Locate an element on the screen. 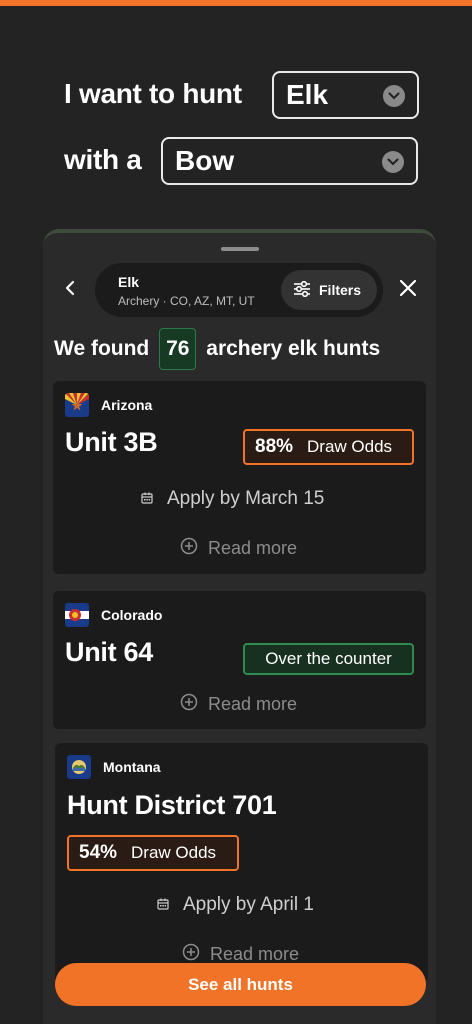  unit-name: Unit 3B is located at coordinates (111, 442).